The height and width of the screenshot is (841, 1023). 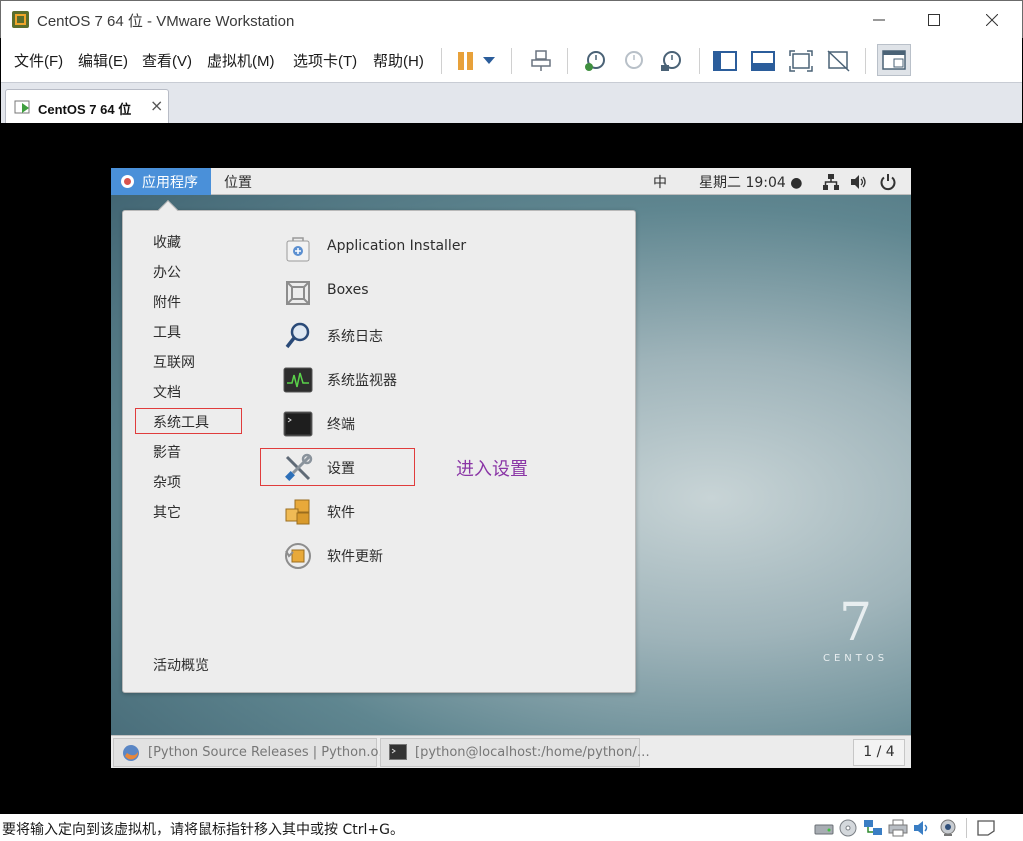 I want to click on app-label: Boxes, so click(x=348, y=290).